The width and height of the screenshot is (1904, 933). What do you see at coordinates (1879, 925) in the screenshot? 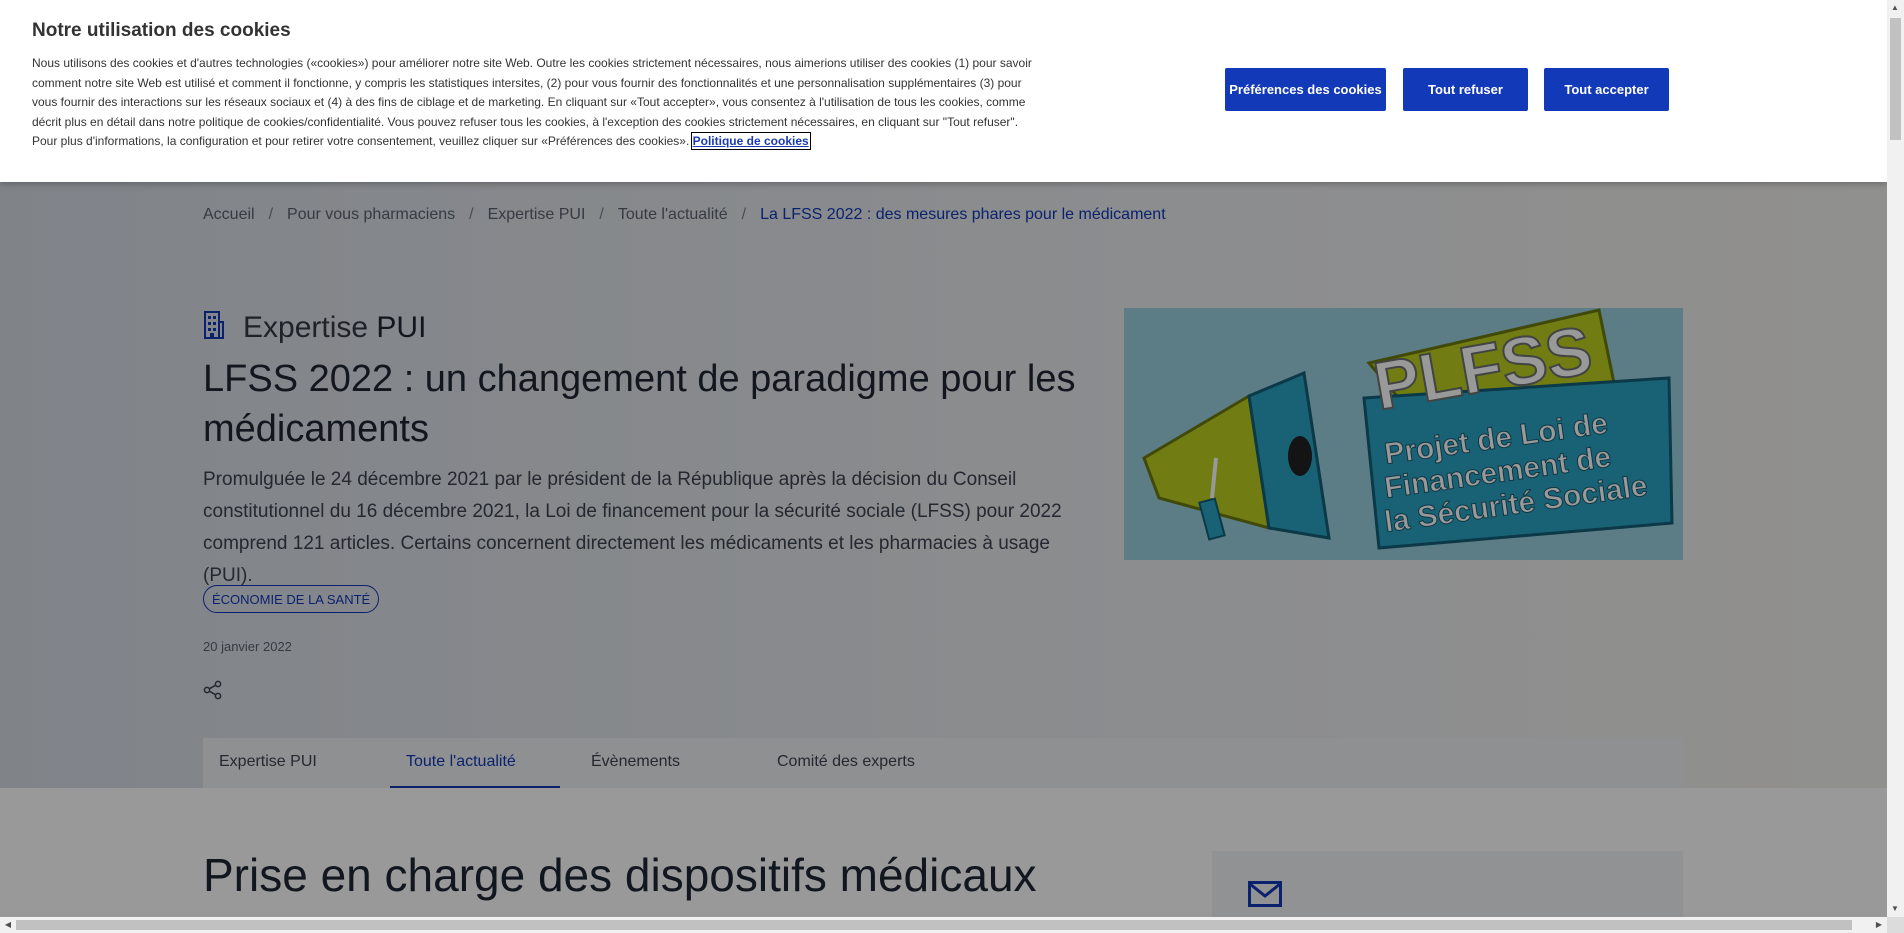
I see `scroll-right-icon: ▶` at bounding box center [1879, 925].